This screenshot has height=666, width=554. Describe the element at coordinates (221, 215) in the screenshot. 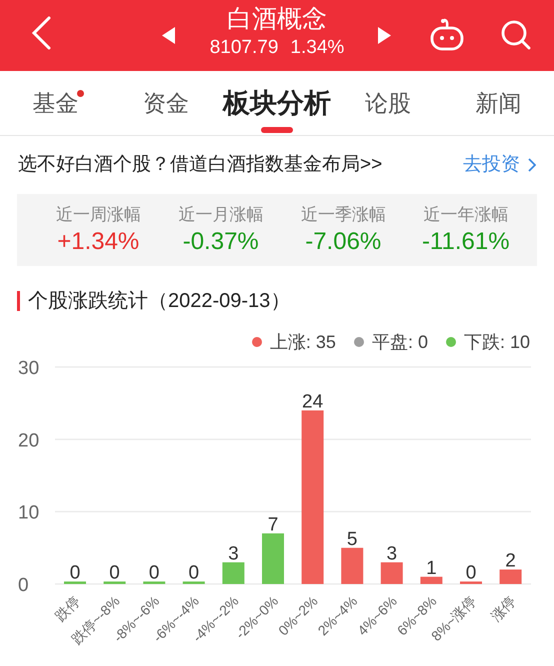

I see `stat-label: 近一月涨幅` at that location.